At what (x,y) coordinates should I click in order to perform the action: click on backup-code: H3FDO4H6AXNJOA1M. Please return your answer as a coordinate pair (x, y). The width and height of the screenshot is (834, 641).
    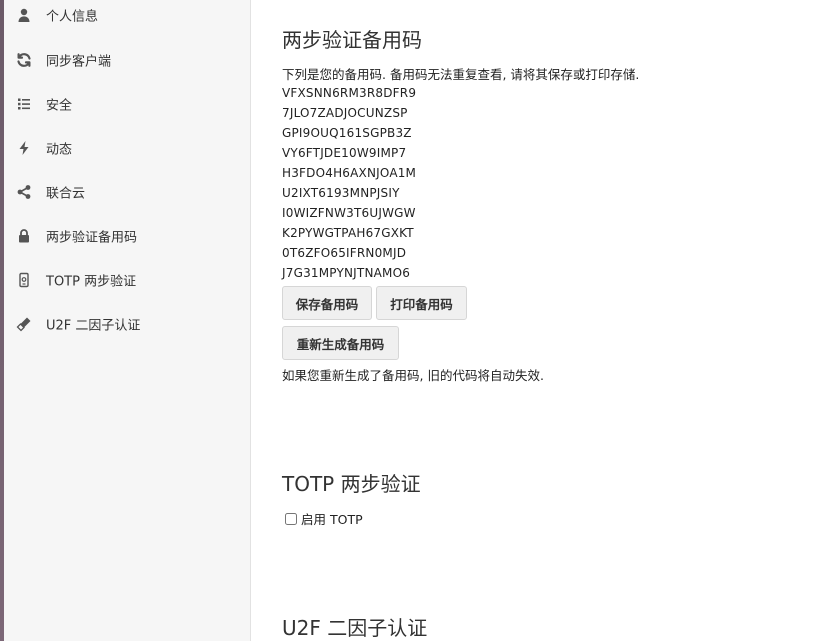
    Looking at the image, I should click on (349, 173).